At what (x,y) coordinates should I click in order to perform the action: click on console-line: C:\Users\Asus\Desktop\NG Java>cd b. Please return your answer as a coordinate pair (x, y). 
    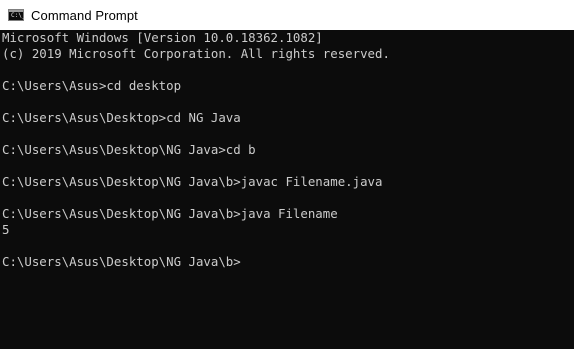
    Looking at the image, I should click on (129, 149).